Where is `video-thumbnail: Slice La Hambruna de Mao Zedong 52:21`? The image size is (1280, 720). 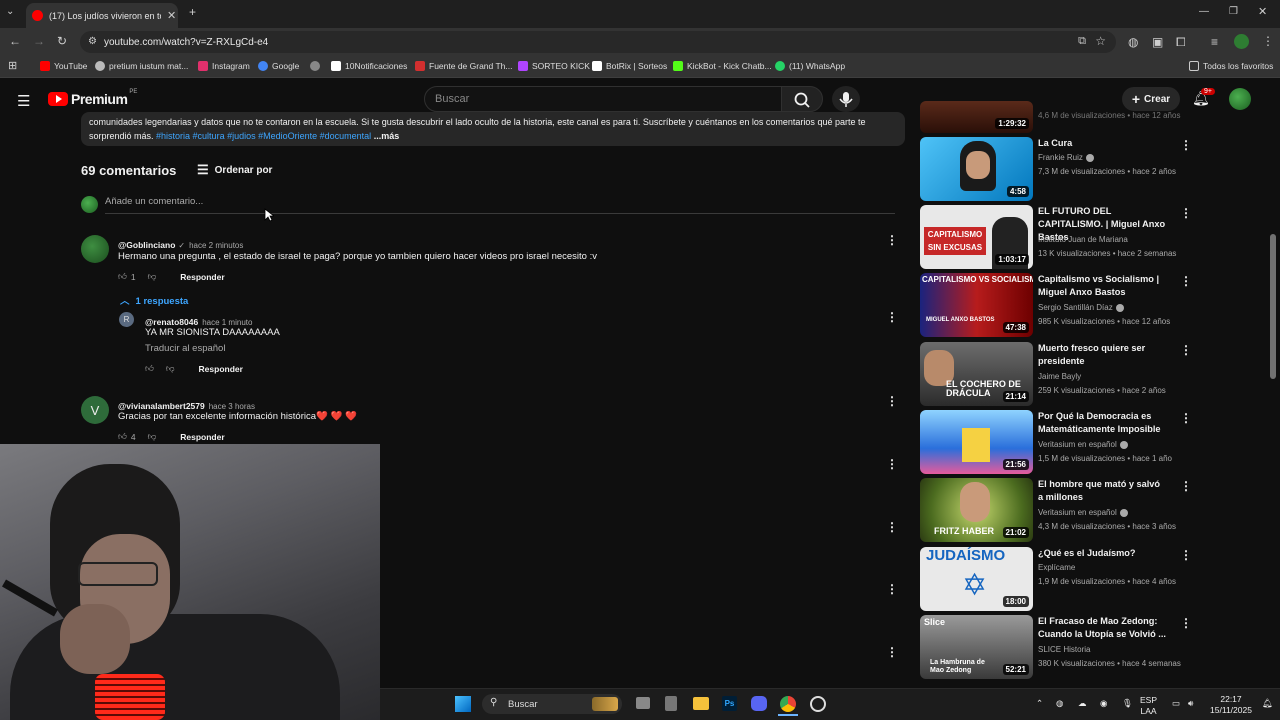 video-thumbnail: Slice La Hambruna de Mao Zedong 52:21 is located at coordinates (976, 647).